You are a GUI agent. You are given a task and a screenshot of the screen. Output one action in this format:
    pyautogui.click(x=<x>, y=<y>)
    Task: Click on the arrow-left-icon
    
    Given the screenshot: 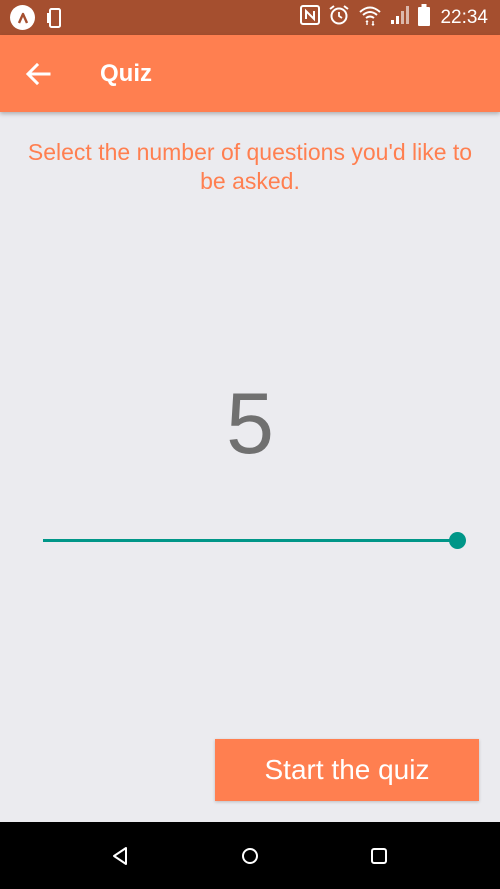 What is the action you would take?
    pyautogui.click(x=38, y=74)
    